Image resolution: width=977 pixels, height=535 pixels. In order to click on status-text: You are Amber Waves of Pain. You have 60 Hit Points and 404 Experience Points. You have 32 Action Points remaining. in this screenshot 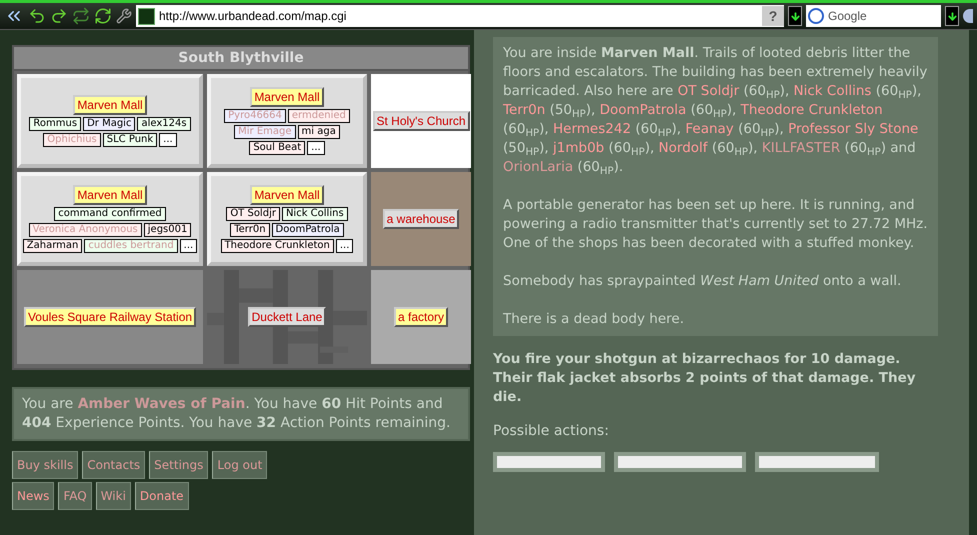, I will do `click(241, 414)`.